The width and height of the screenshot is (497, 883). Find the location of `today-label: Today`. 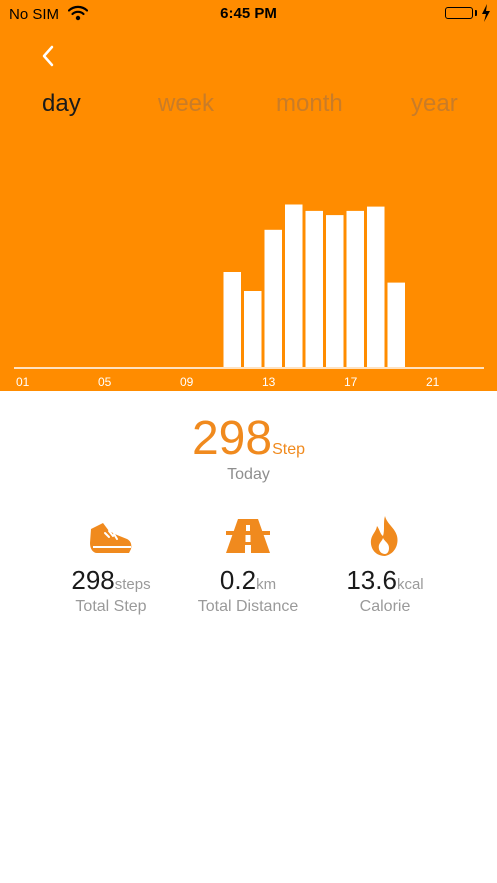

today-label: Today is located at coordinates (248, 474).